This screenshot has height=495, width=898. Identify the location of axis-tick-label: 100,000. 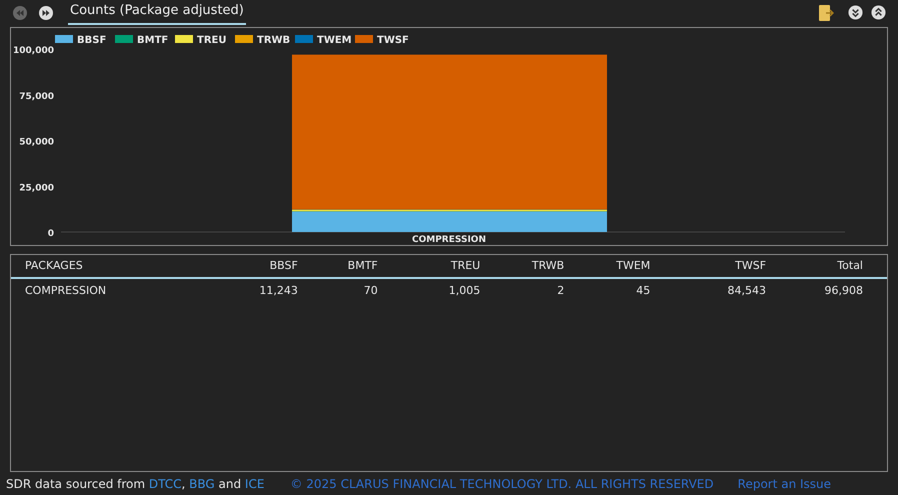
(33, 51).